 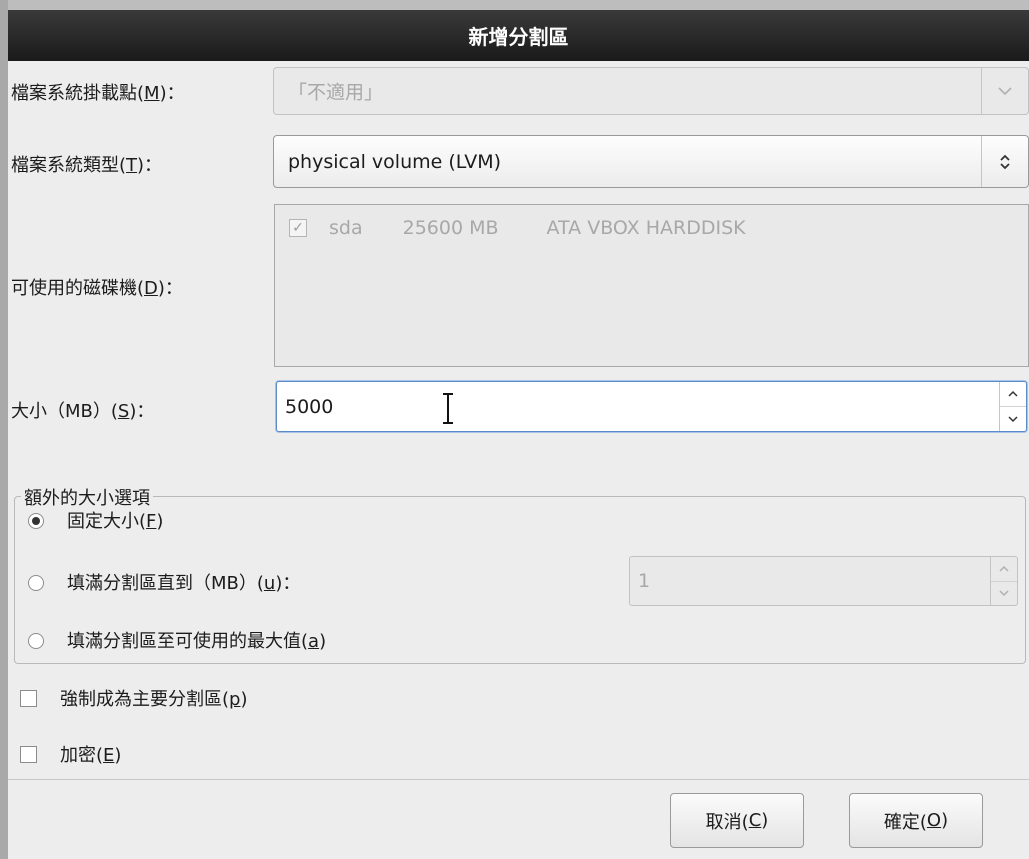 What do you see at coordinates (651, 91) in the screenshot?
I see `mount-point-combo: 「不適用」` at bounding box center [651, 91].